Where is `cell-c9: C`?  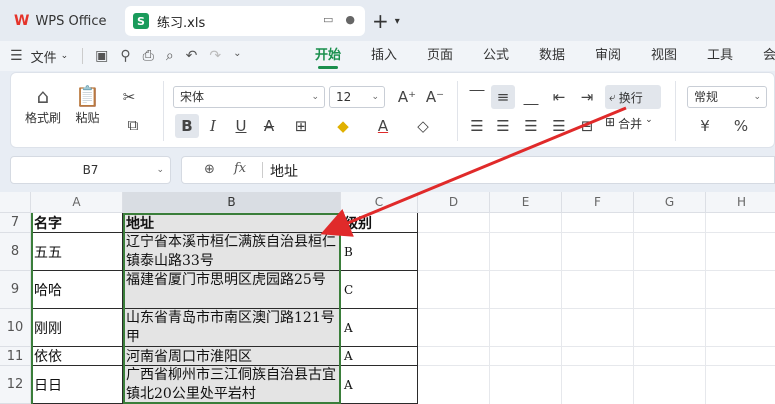 cell-c9: C is located at coordinates (379, 290).